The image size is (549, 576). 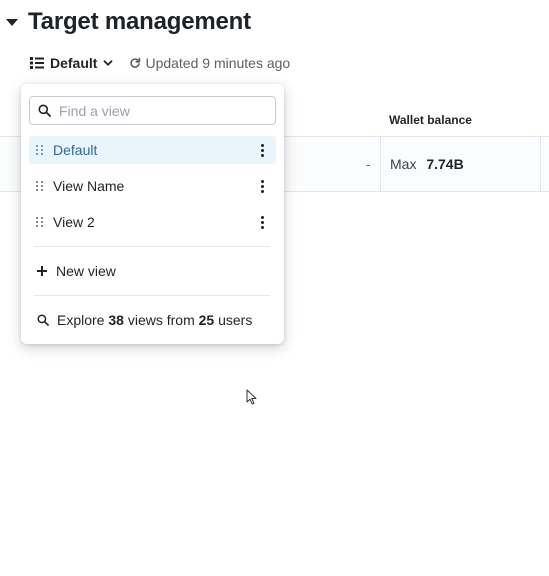 I want to click on chevron-down-icon, so click(x=108, y=63).